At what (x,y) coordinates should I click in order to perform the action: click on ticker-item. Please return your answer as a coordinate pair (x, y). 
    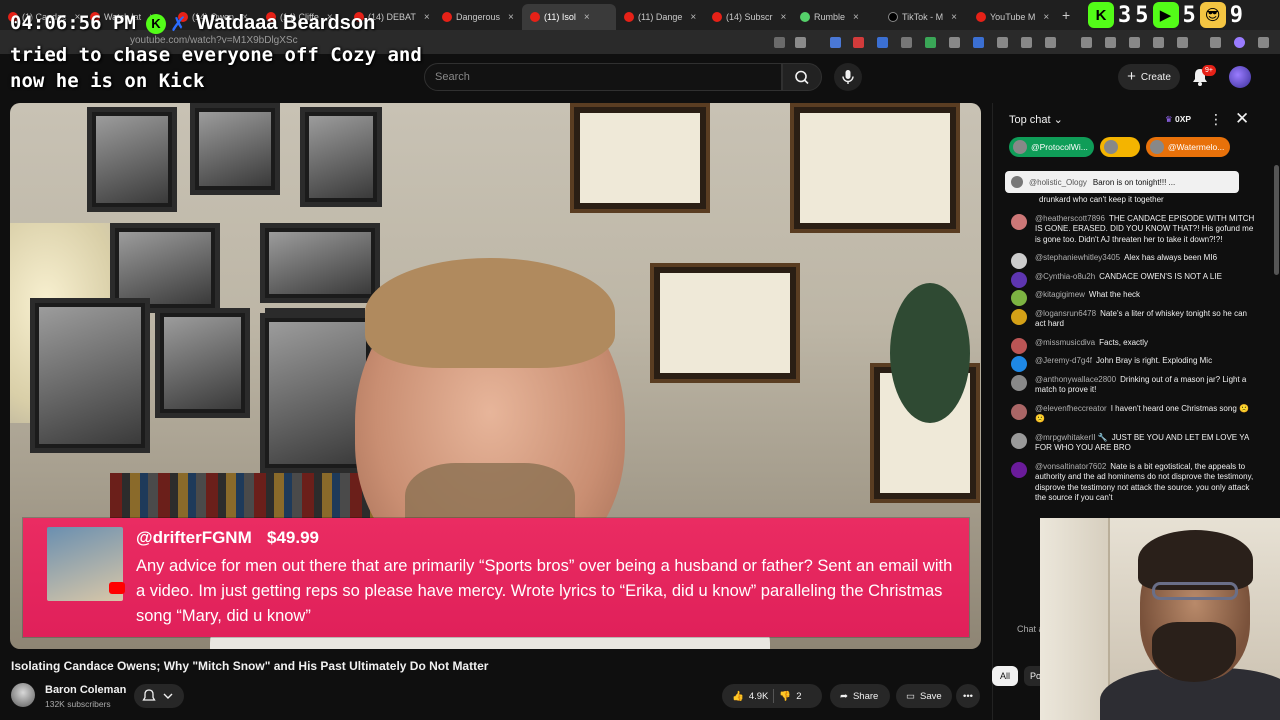
    Looking at the image, I should click on (1119, 147).